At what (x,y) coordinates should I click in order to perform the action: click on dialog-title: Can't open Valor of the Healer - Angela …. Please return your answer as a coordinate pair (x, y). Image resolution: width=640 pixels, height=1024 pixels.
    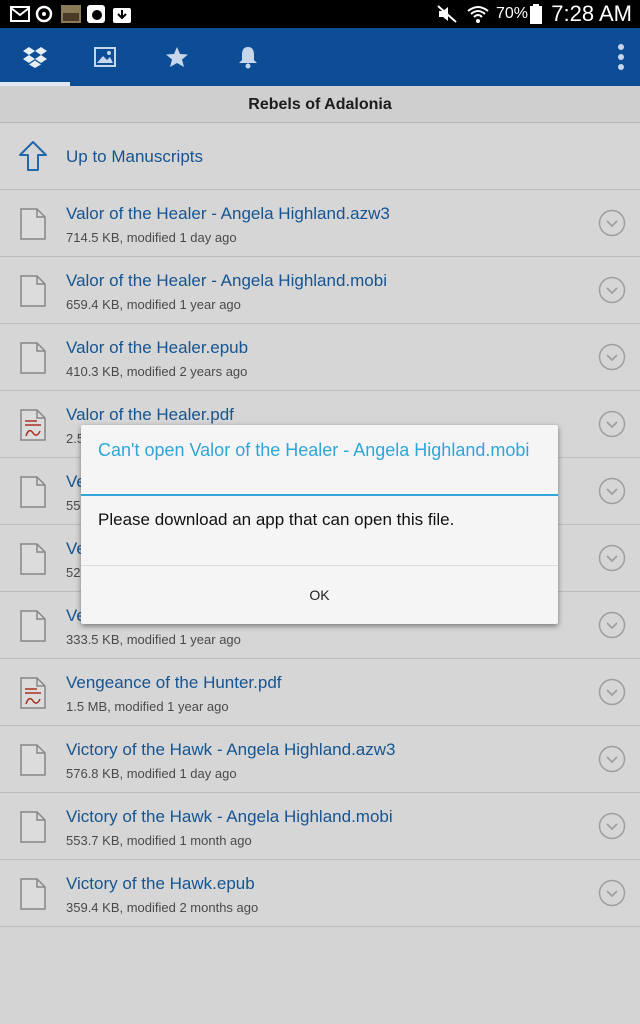
    Looking at the image, I should click on (314, 450).